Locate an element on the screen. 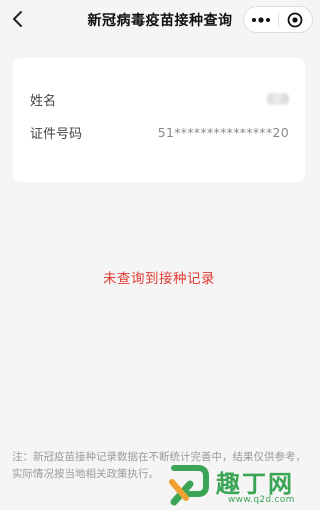 This screenshot has width=320, height=510. more-button is located at coordinates (261, 19).